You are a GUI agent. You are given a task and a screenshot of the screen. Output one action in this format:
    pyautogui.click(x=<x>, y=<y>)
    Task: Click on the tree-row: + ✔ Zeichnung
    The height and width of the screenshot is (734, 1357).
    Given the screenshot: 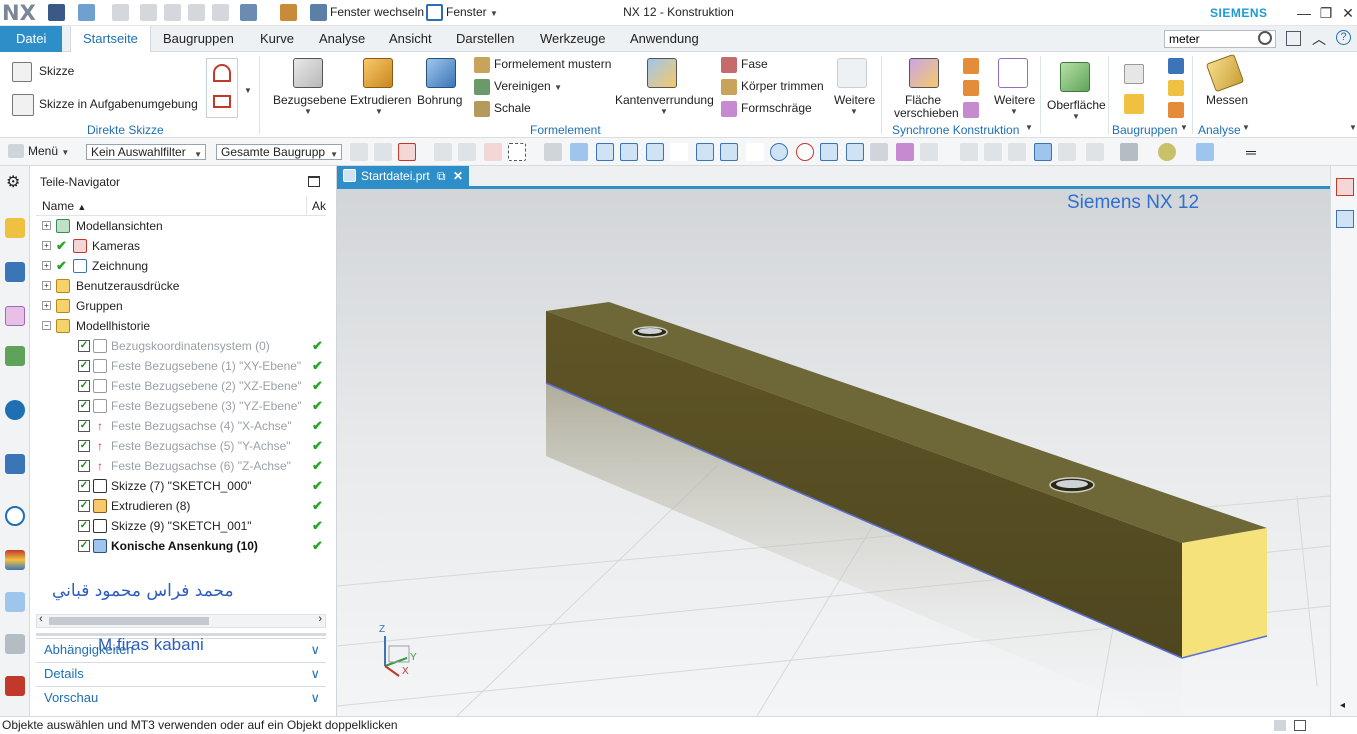 What is the action you would take?
    pyautogui.click(x=181, y=266)
    